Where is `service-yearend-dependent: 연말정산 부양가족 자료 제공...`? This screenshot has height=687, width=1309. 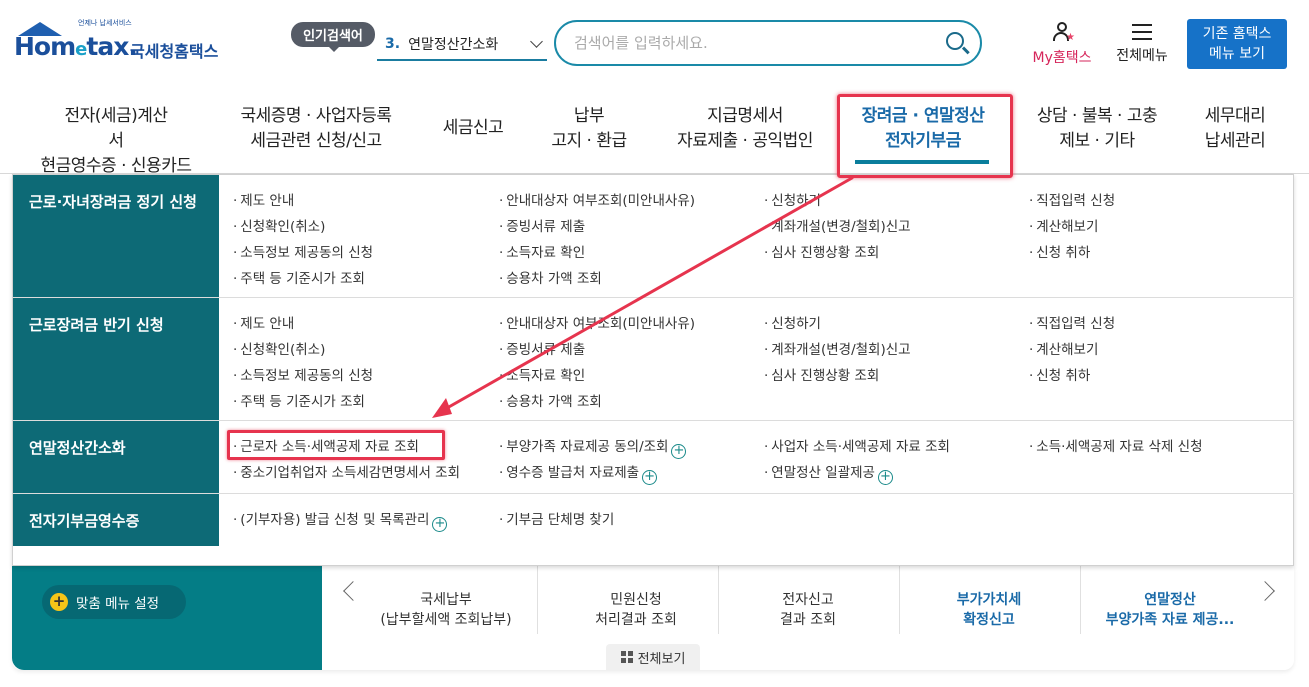
service-yearend-dependent: 연말정산 부양가족 자료 제공... is located at coordinates (1170, 610).